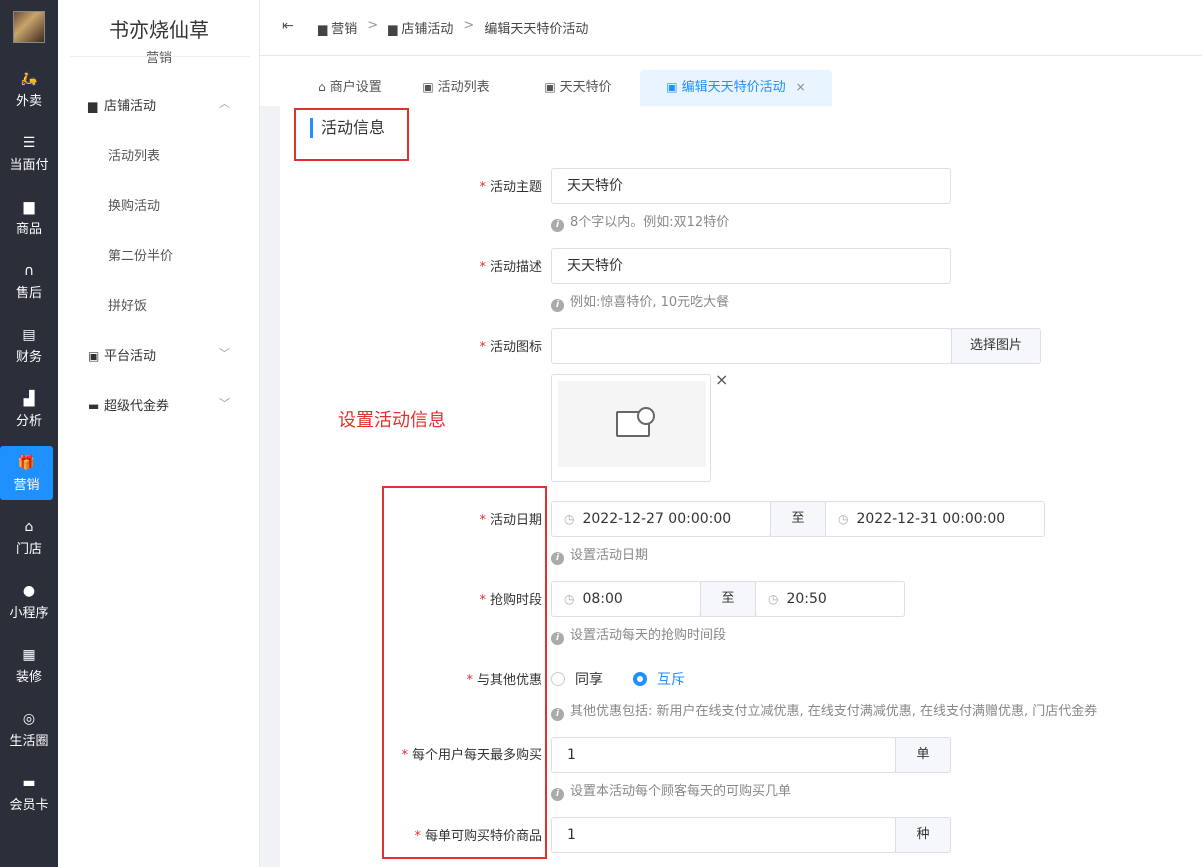 This screenshot has height=867, width=1202. I want to click on sidebar-divider, so click(160, 56).